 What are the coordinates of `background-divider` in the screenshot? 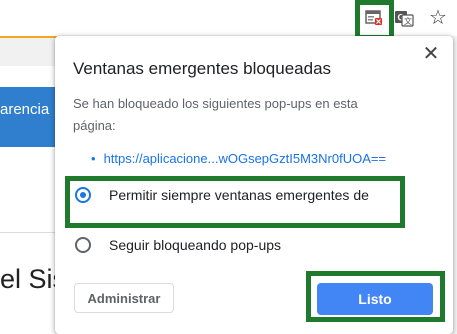 It's located at (28, 232).